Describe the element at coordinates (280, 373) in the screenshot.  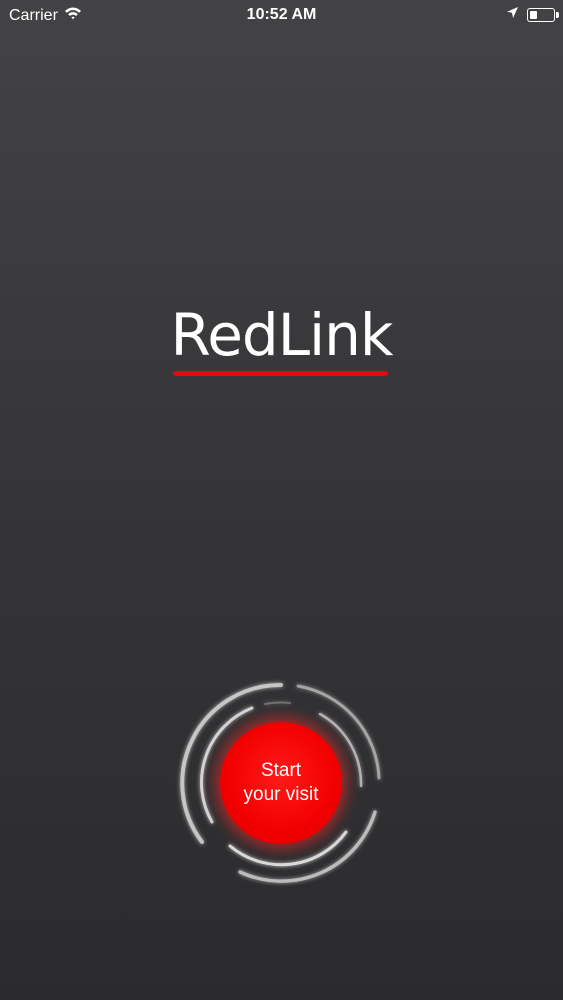
I see `logo-underline` at that location.